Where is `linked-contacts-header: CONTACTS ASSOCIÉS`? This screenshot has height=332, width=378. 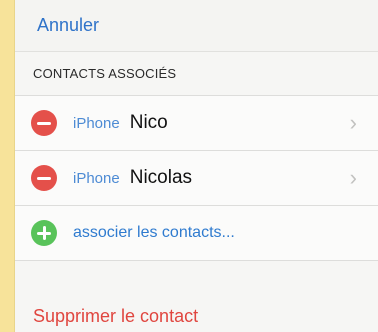
linked-contacts-header: CONTACTS ASSOCIÉS is located at coordinates (196, 74).